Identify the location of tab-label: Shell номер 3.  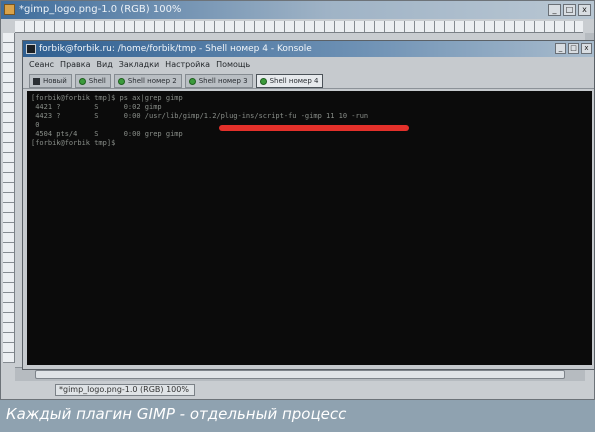
(223, 81).